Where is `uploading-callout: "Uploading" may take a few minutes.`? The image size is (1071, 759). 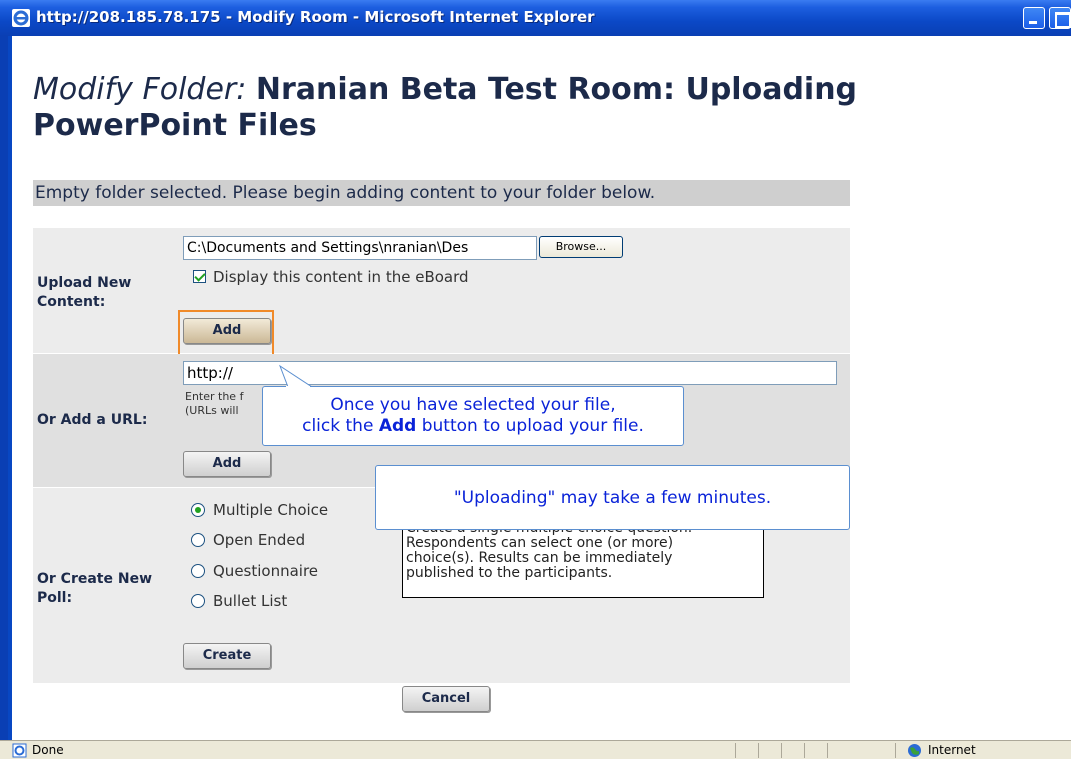 uploading-callout: "Uploading" may take a few minutes. is located at coordinates (612, 497).